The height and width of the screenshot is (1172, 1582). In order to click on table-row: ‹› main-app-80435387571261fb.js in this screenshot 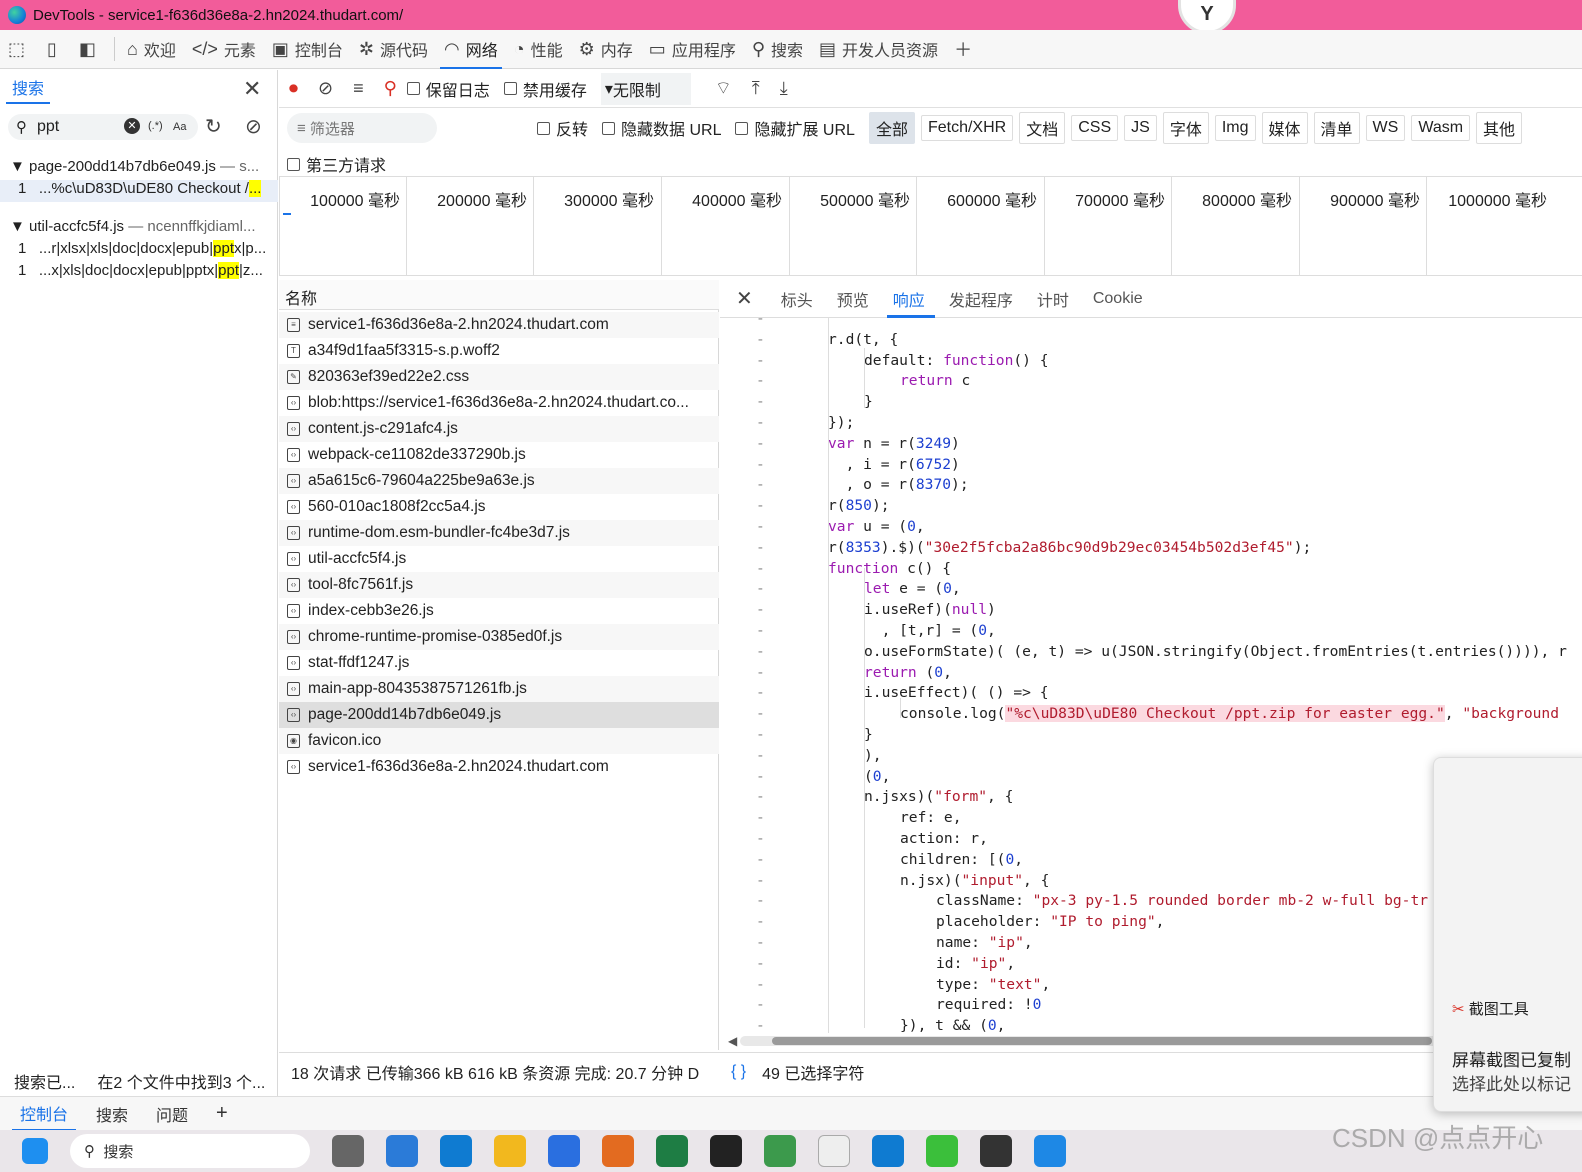, I will do `click(499, 689)`.